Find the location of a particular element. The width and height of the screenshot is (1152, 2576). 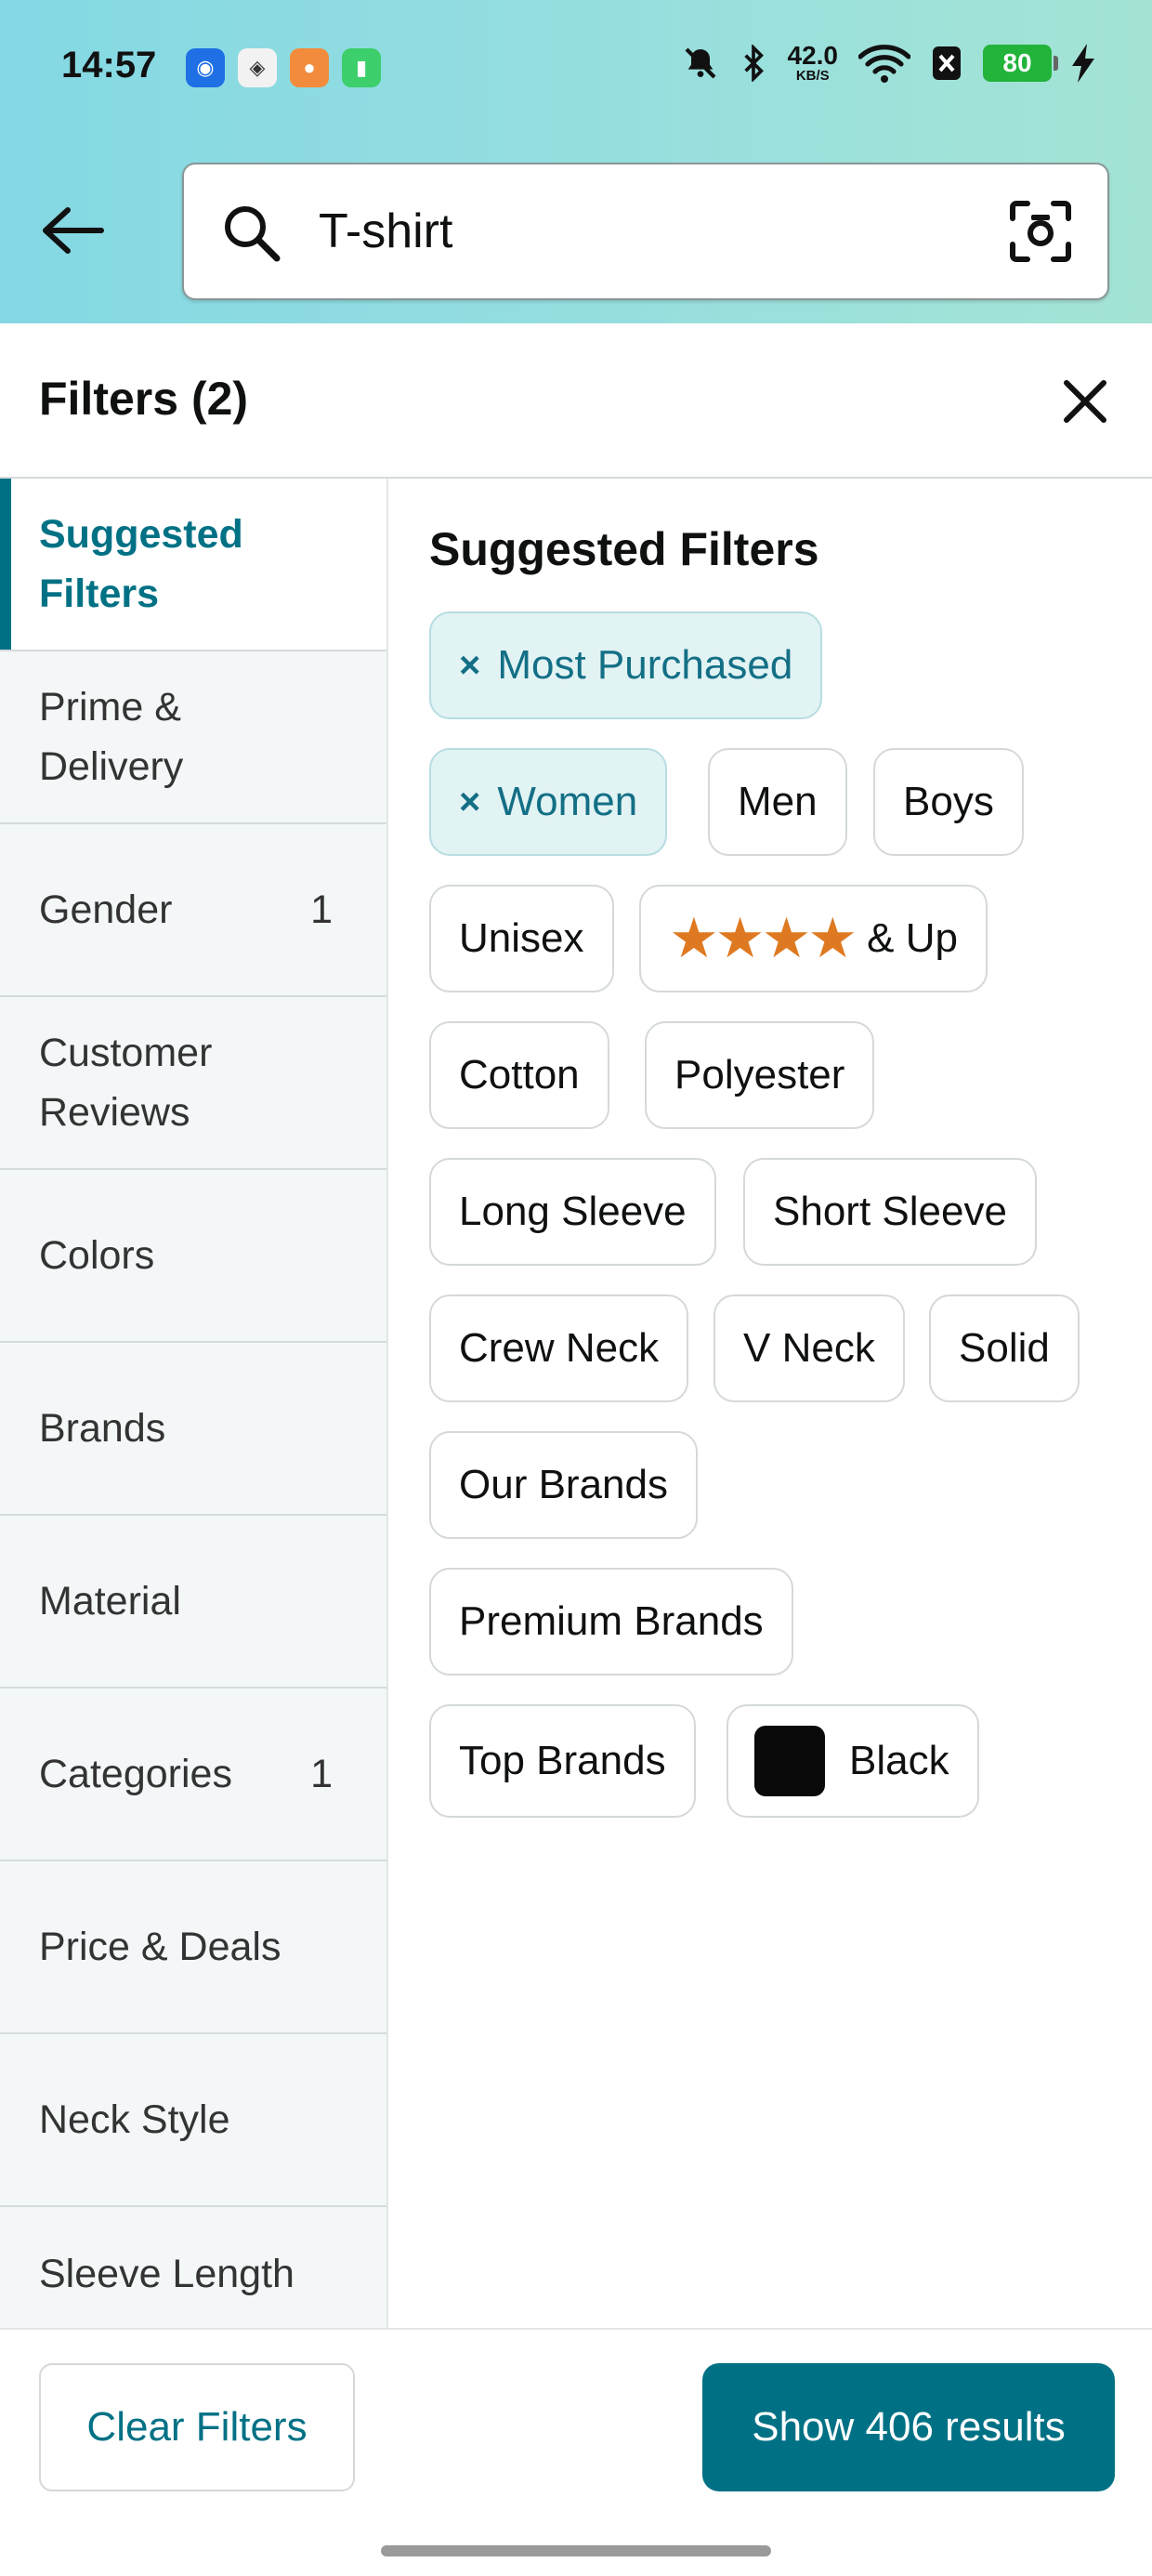

chip-crew-neck: Crew Neck is located at coordinates (559, 1348).